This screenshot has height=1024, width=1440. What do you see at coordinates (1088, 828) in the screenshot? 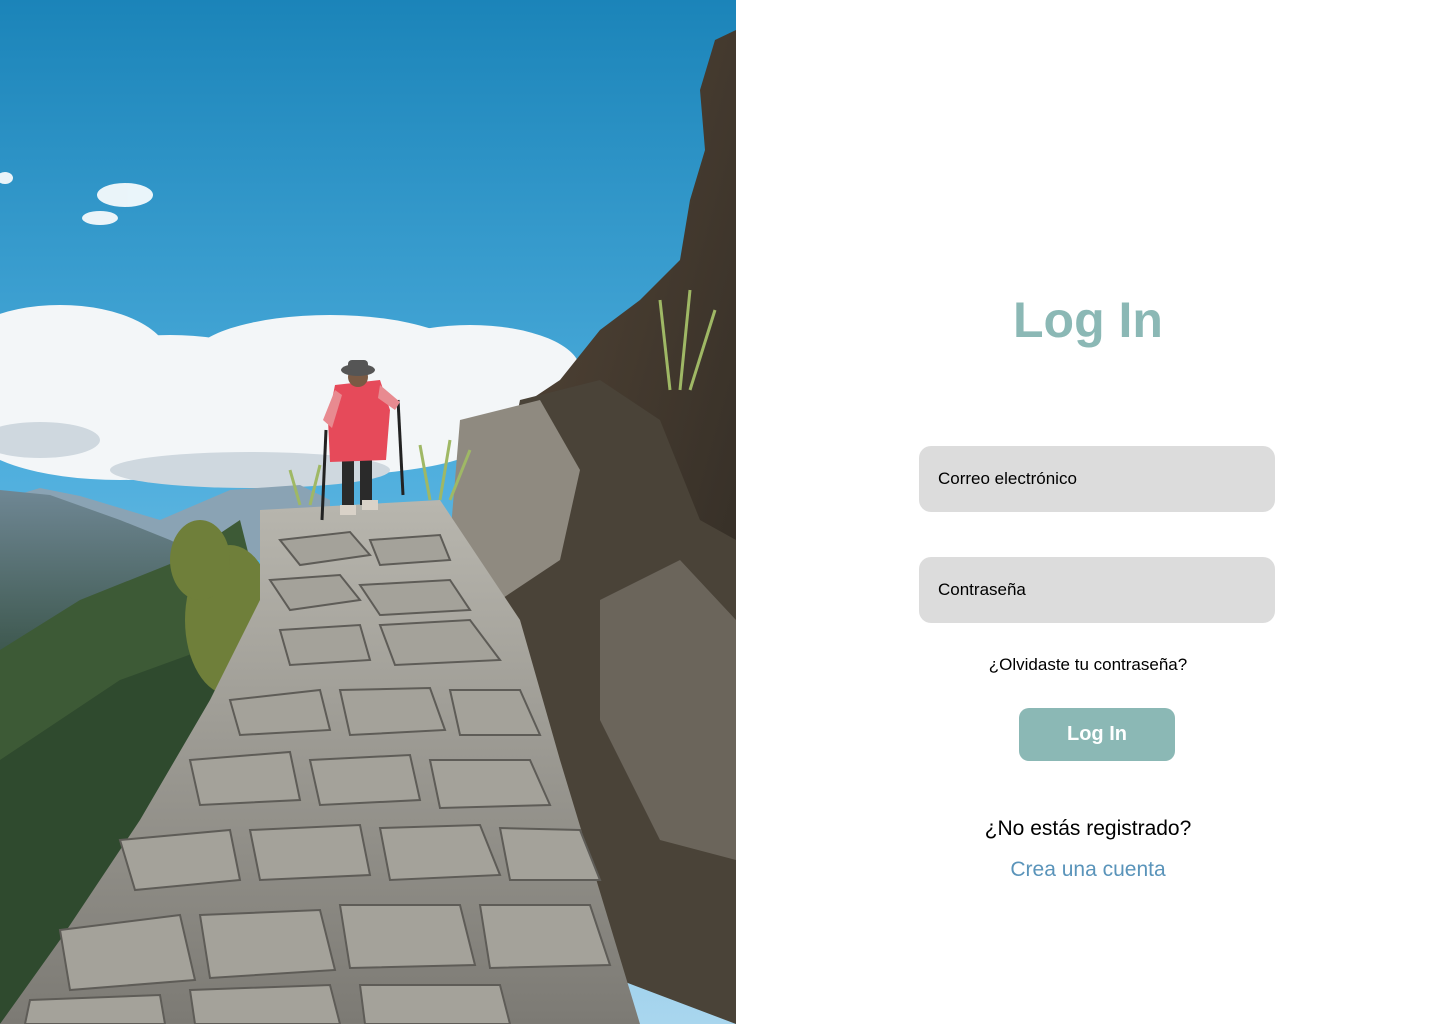
I see `register-question: ¿No estás registrado?` at bounding box center [1088, 828].